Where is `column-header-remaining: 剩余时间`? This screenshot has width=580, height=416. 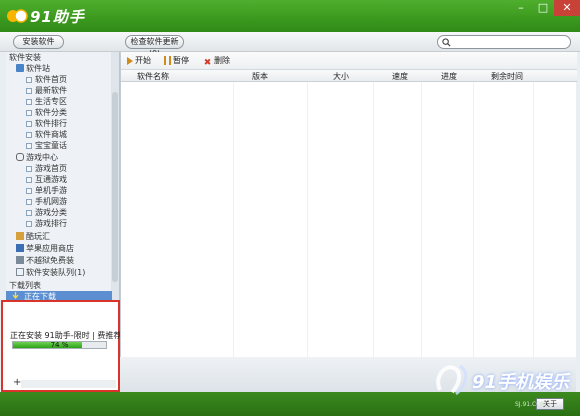
column-header-remaining: 剩余时间 is located at coordinates (507, 76).